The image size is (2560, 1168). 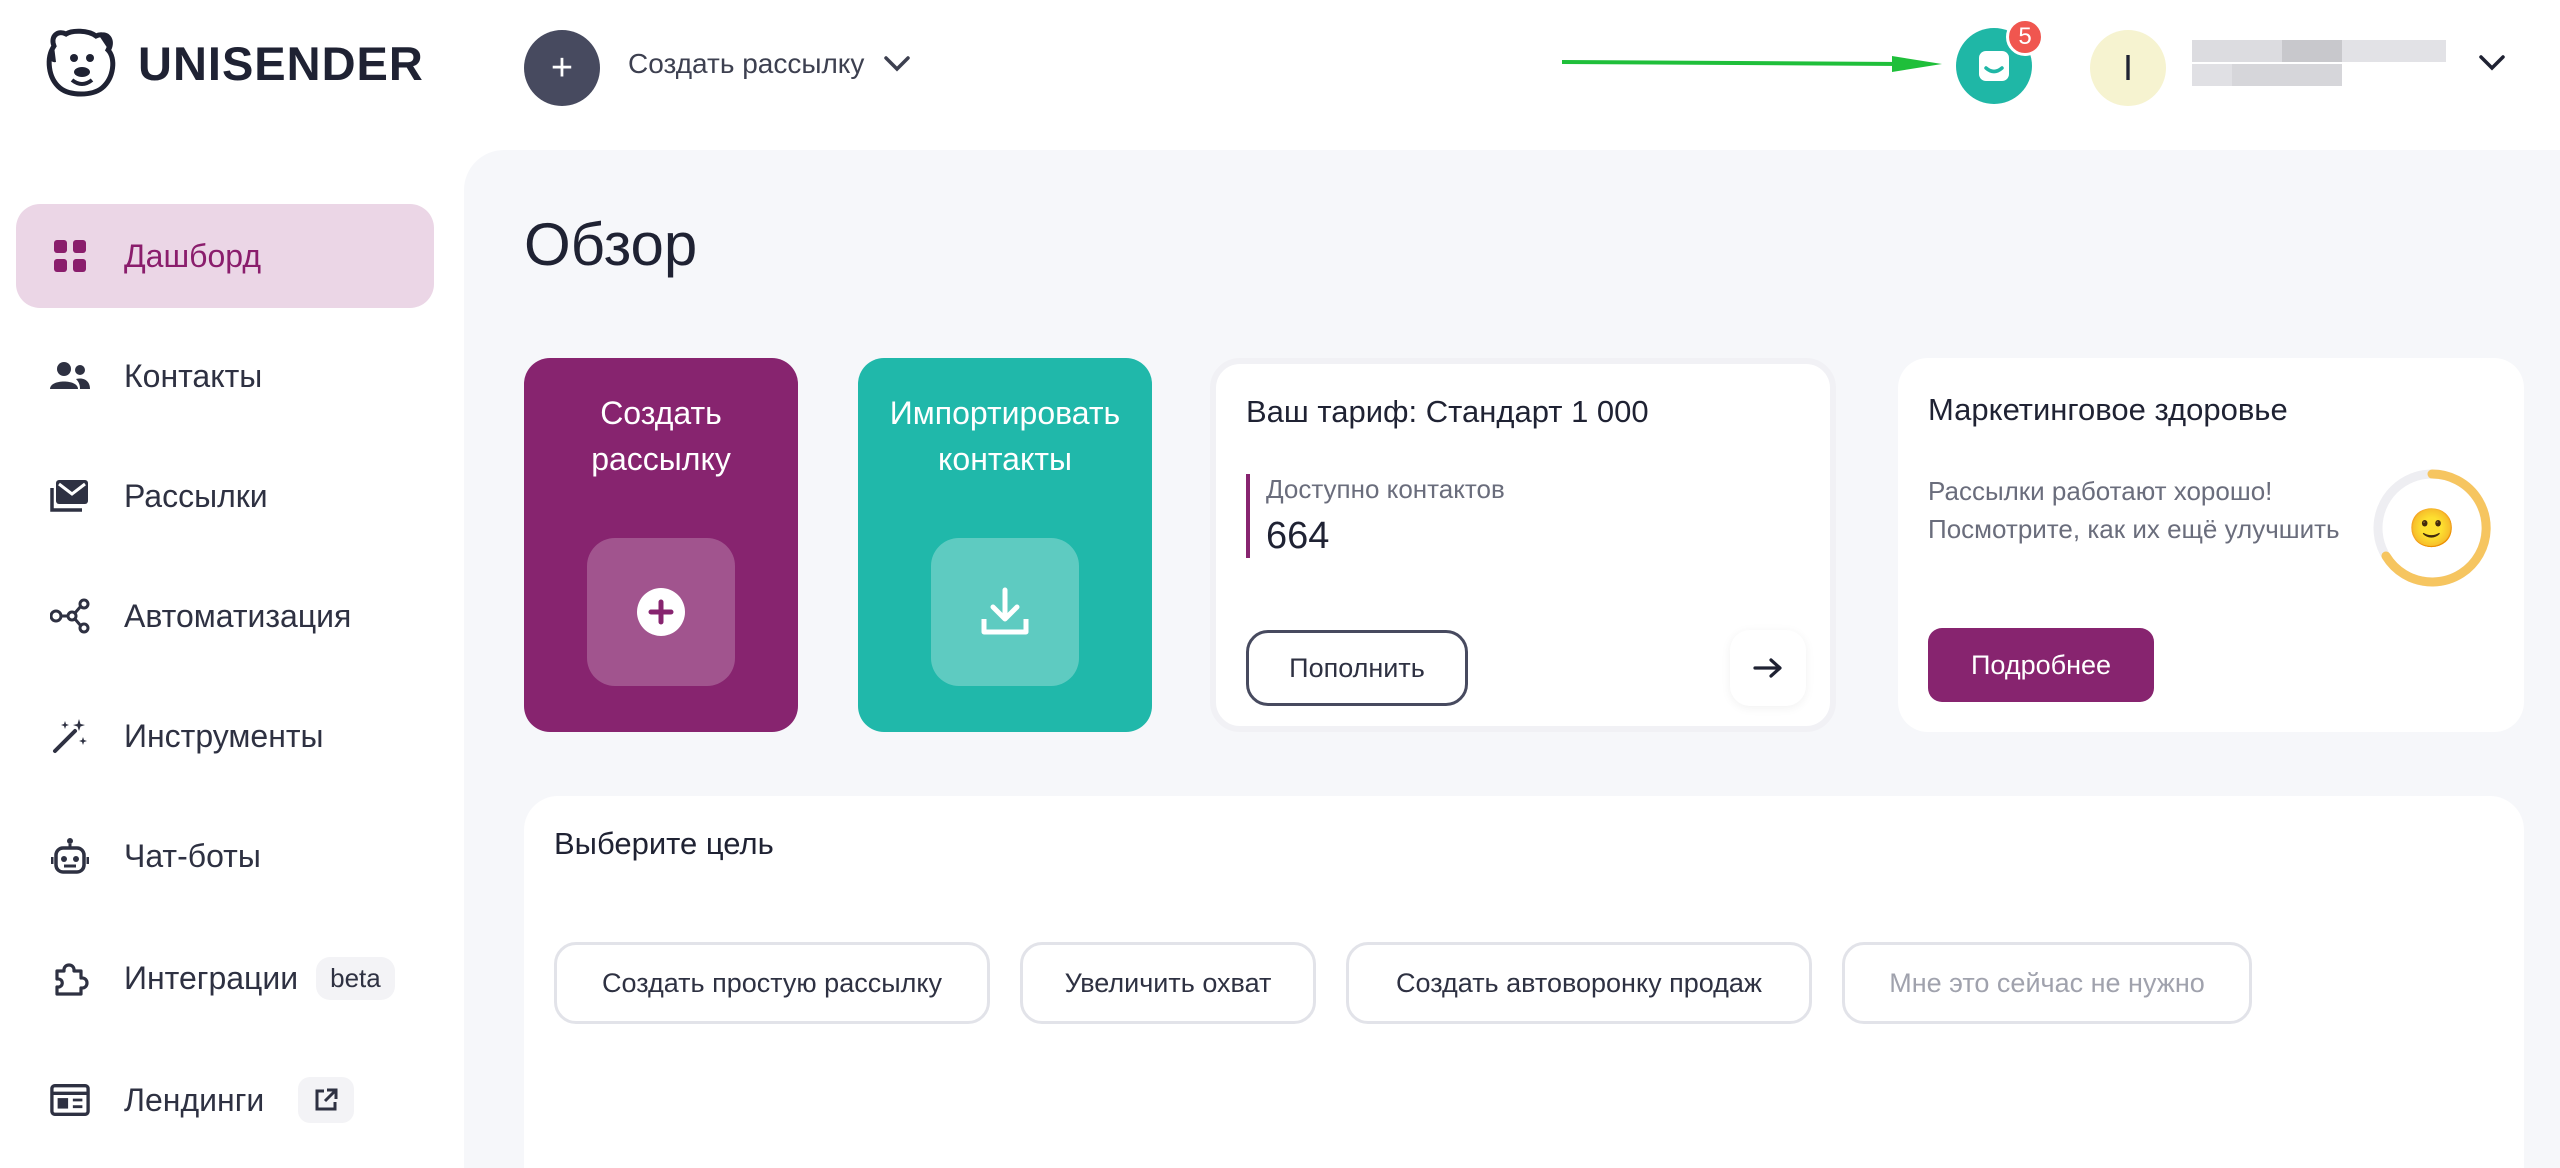 What do you see at coordinates (1375, 516) in the screenshot?
I see `tariff-contacts-block: Доступно контактов 664` at bounding box center [1375, 516].